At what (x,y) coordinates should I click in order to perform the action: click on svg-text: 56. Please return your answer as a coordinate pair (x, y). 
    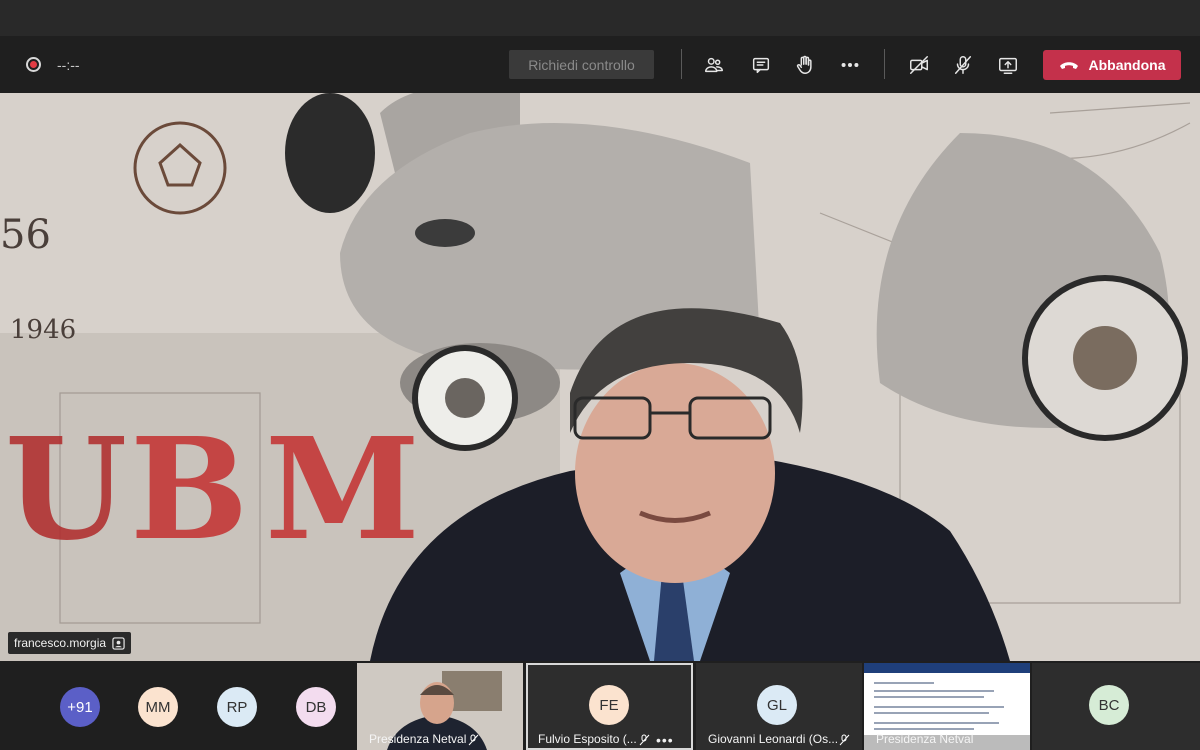
    Looking at the image, I should click on (25, 235).